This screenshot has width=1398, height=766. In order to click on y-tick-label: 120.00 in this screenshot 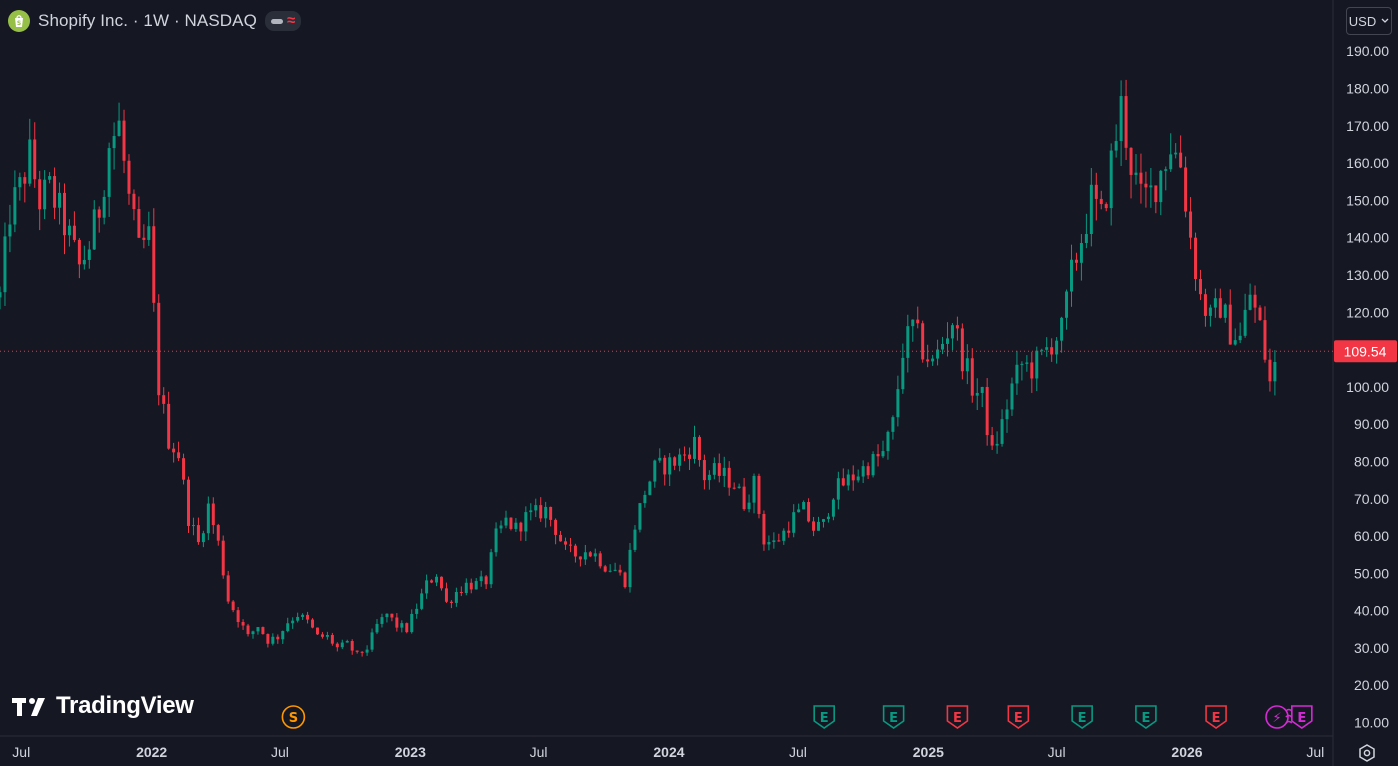, I will do `click(1367, 312)`.